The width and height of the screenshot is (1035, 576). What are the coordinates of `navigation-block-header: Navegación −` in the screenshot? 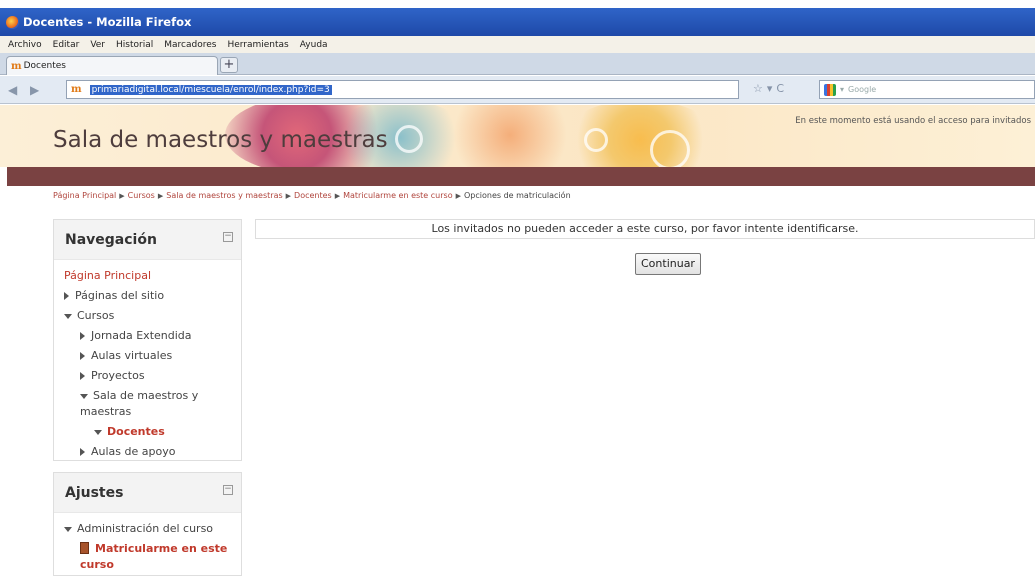 It's located at (147, 240).